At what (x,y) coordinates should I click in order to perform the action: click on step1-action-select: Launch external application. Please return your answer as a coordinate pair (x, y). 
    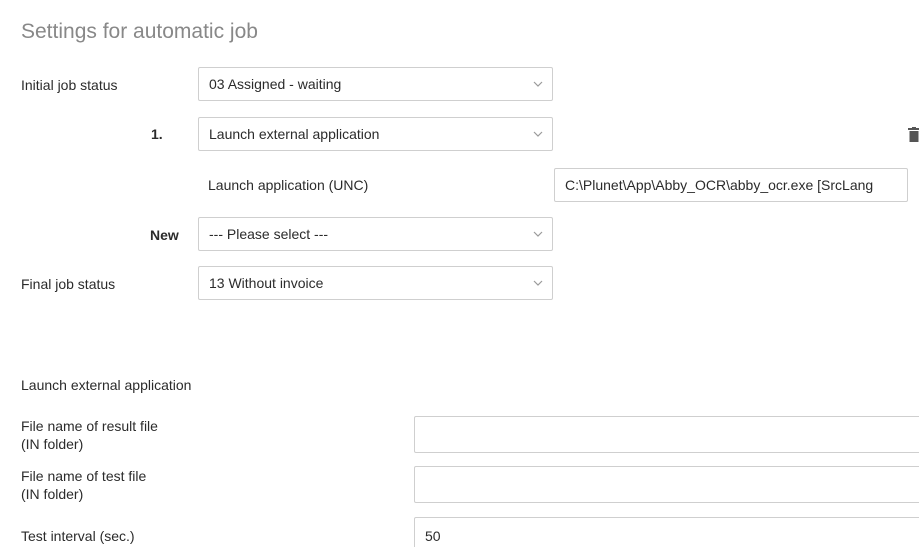
    Looking at the image, I should click on (375, 134).